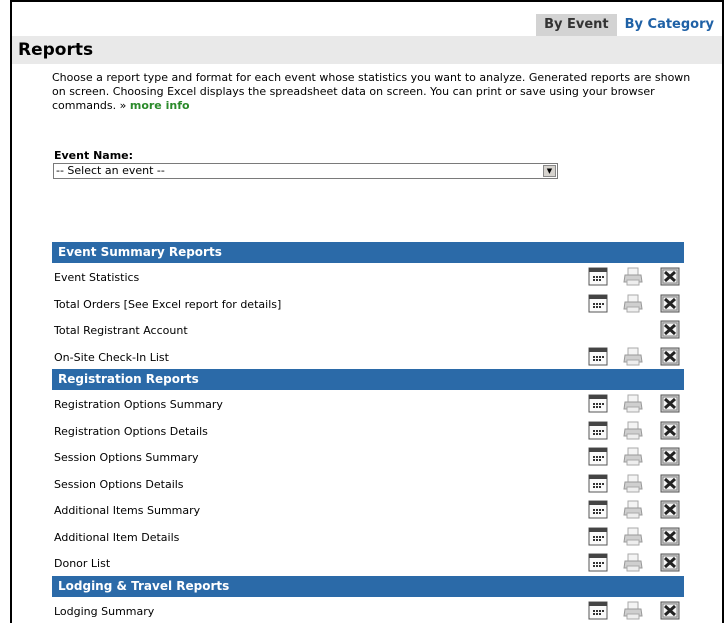  Describe the element at coordinates (368, 356) in the screenshot. I see `report-row: On-Site Check-In List` at that location.